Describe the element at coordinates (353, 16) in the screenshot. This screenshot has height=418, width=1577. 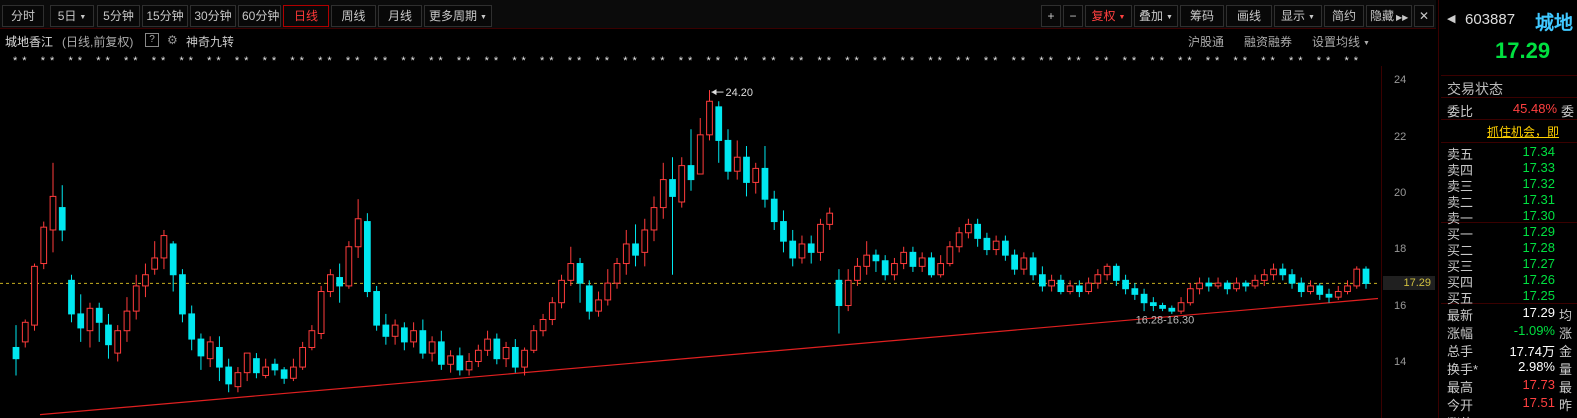
I see `tab-weekly: 周线` at that location.